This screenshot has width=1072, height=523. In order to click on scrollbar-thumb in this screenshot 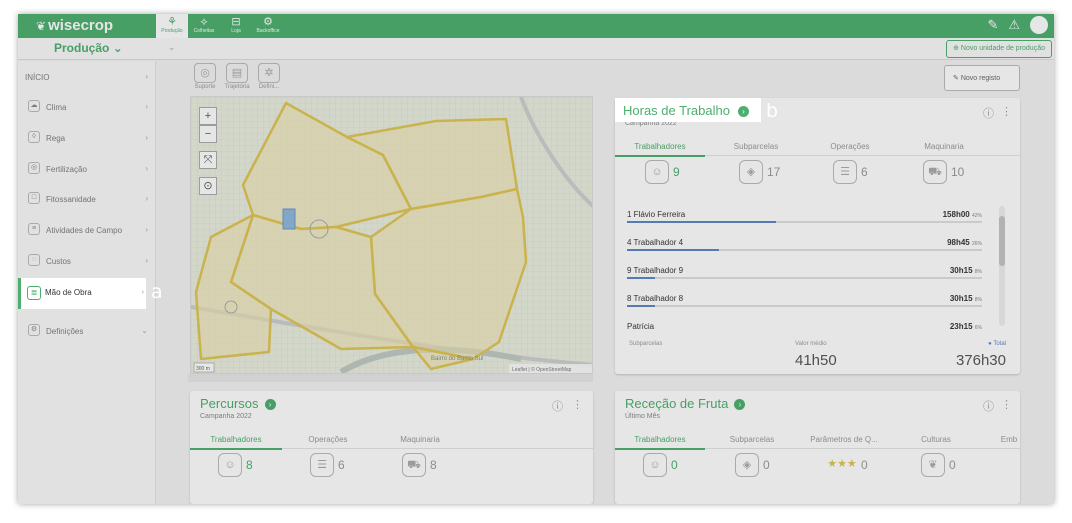, I will do `click(1002, 241)`.